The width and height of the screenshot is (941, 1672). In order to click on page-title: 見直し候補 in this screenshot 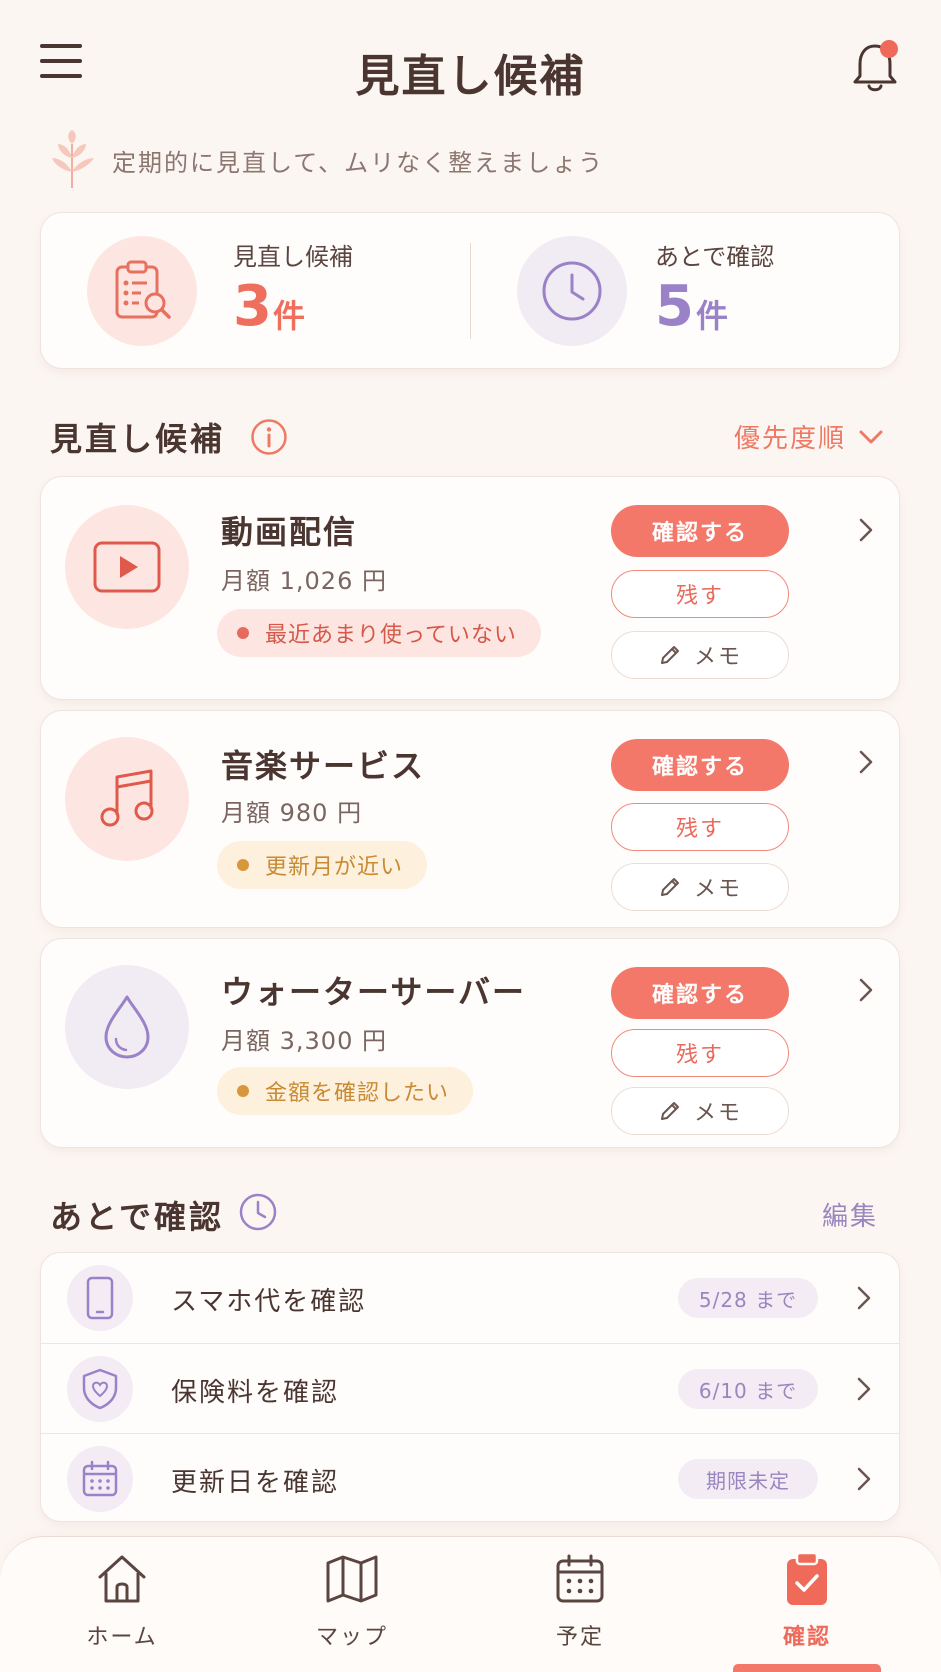, I will do `click(470, 76)`.